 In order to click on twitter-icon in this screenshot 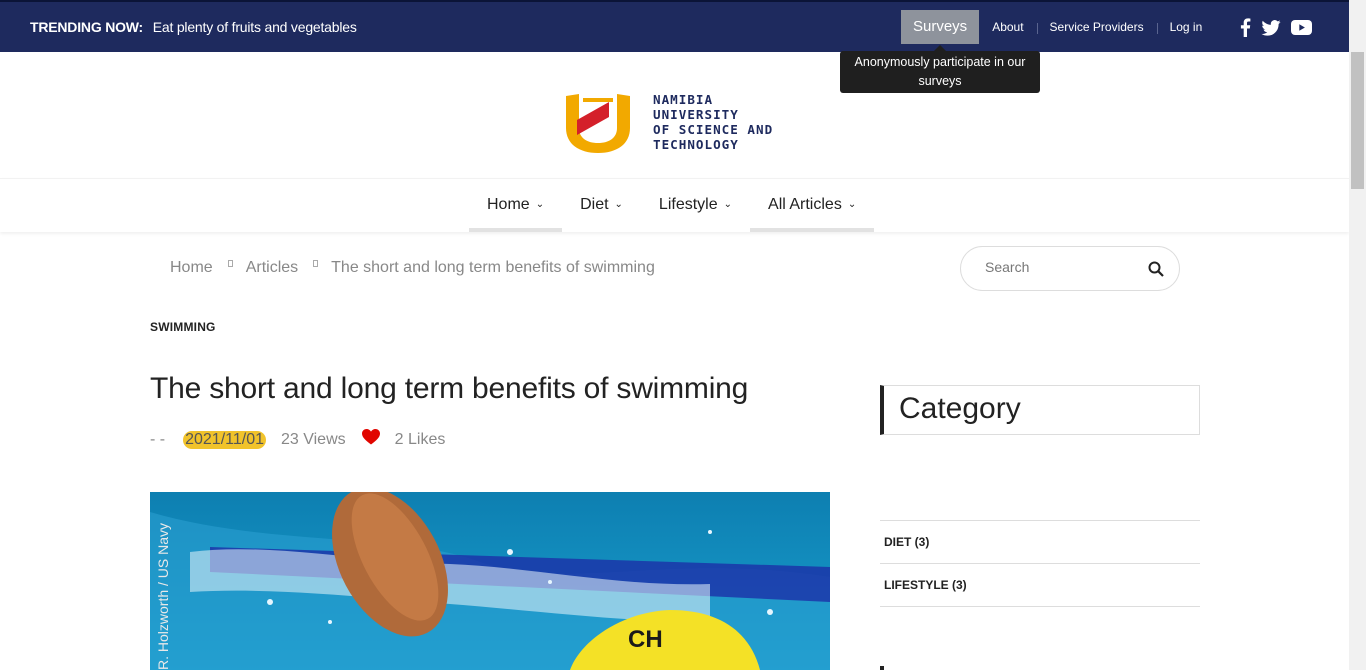, I will do `click(1271, 30)`.